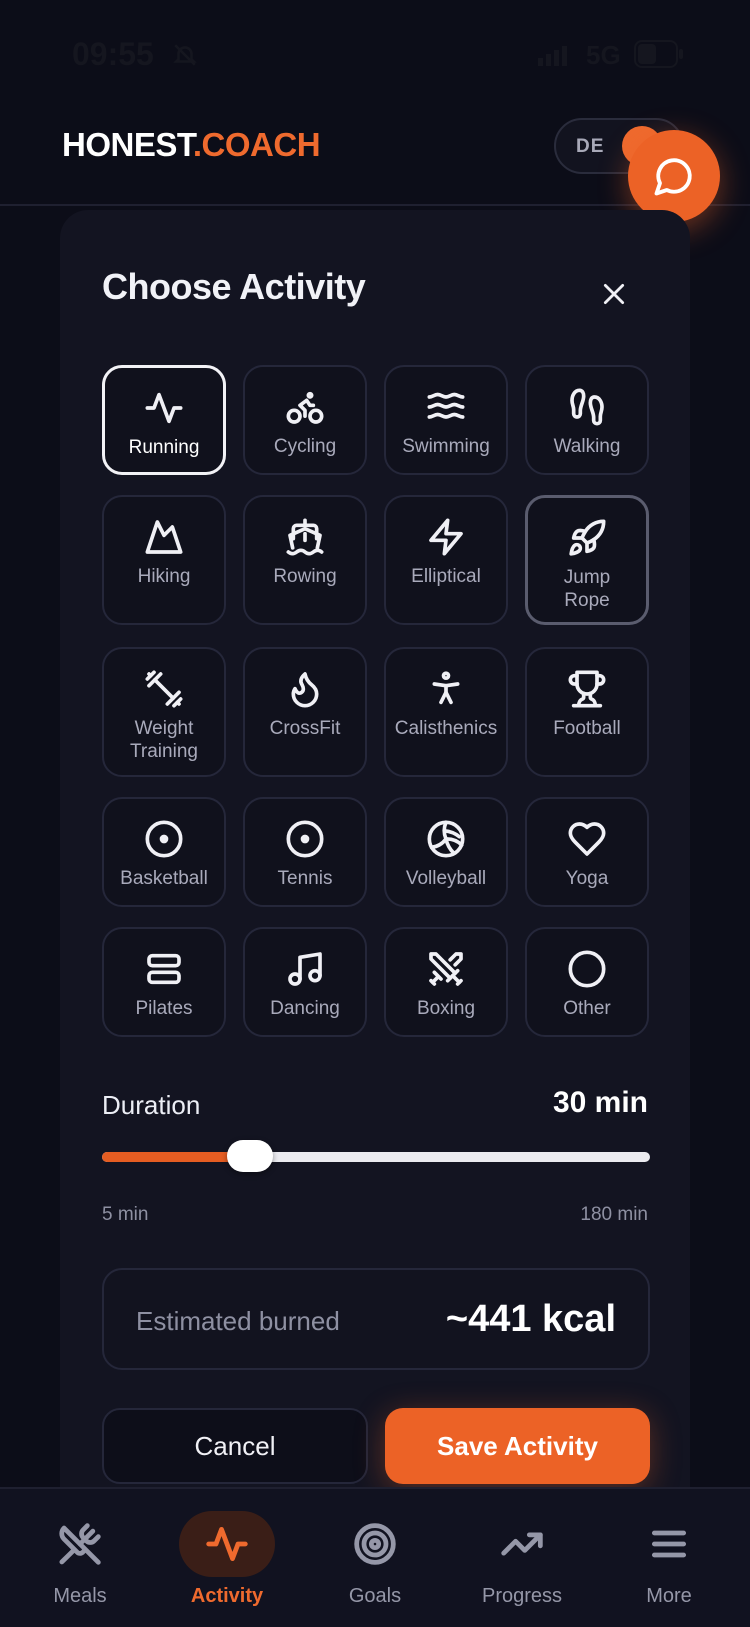  Describe the element at coordinates (446, 728) in the screenshot. I see `activity-label: Calisthenics` at that location.